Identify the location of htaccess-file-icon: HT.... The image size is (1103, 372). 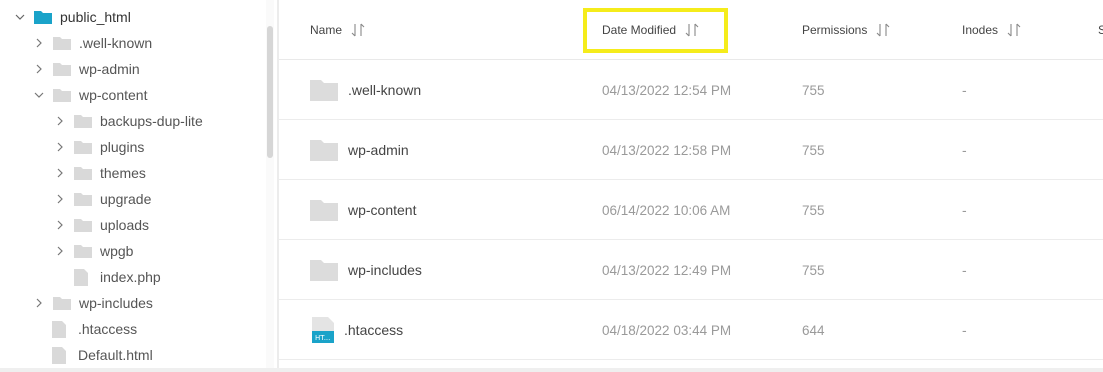
(323, 330).